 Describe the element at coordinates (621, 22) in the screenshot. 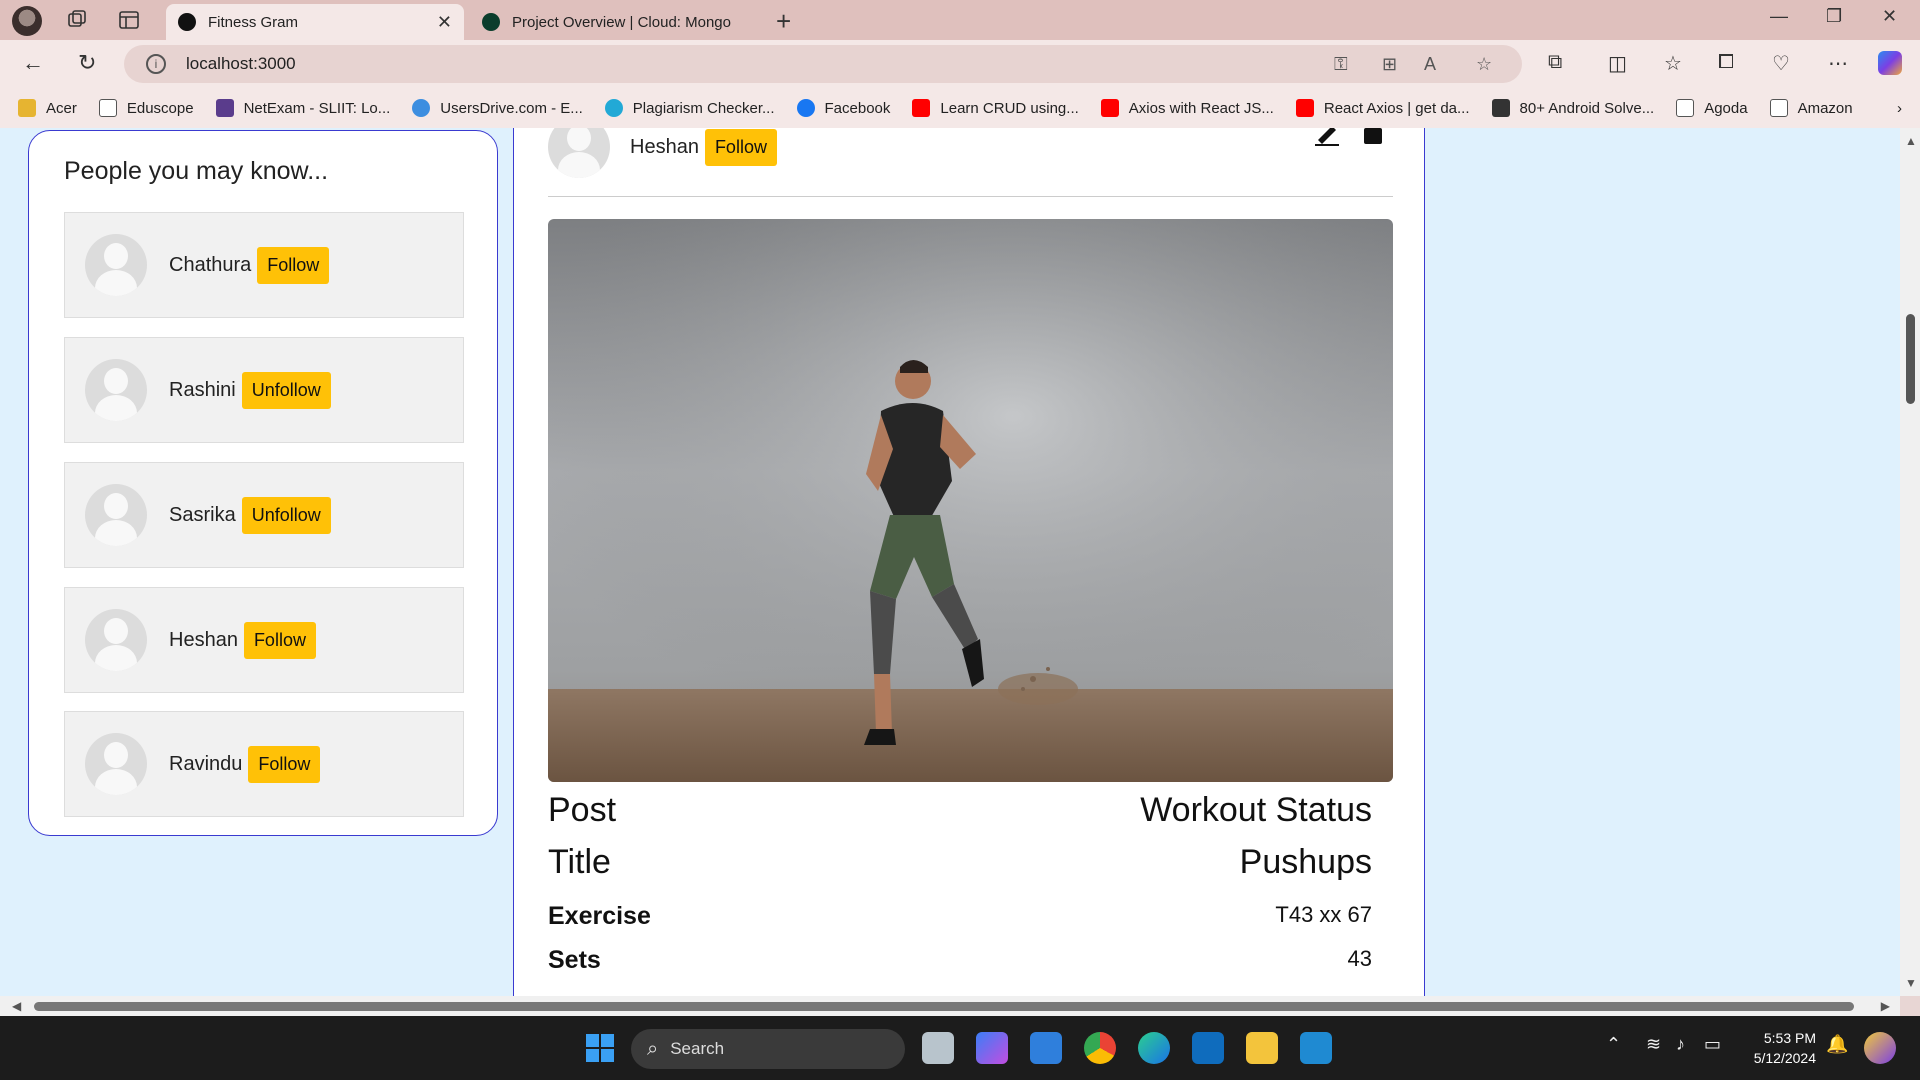

I see `tab-title: Project Overview | Cloud: Mongo` at that location.